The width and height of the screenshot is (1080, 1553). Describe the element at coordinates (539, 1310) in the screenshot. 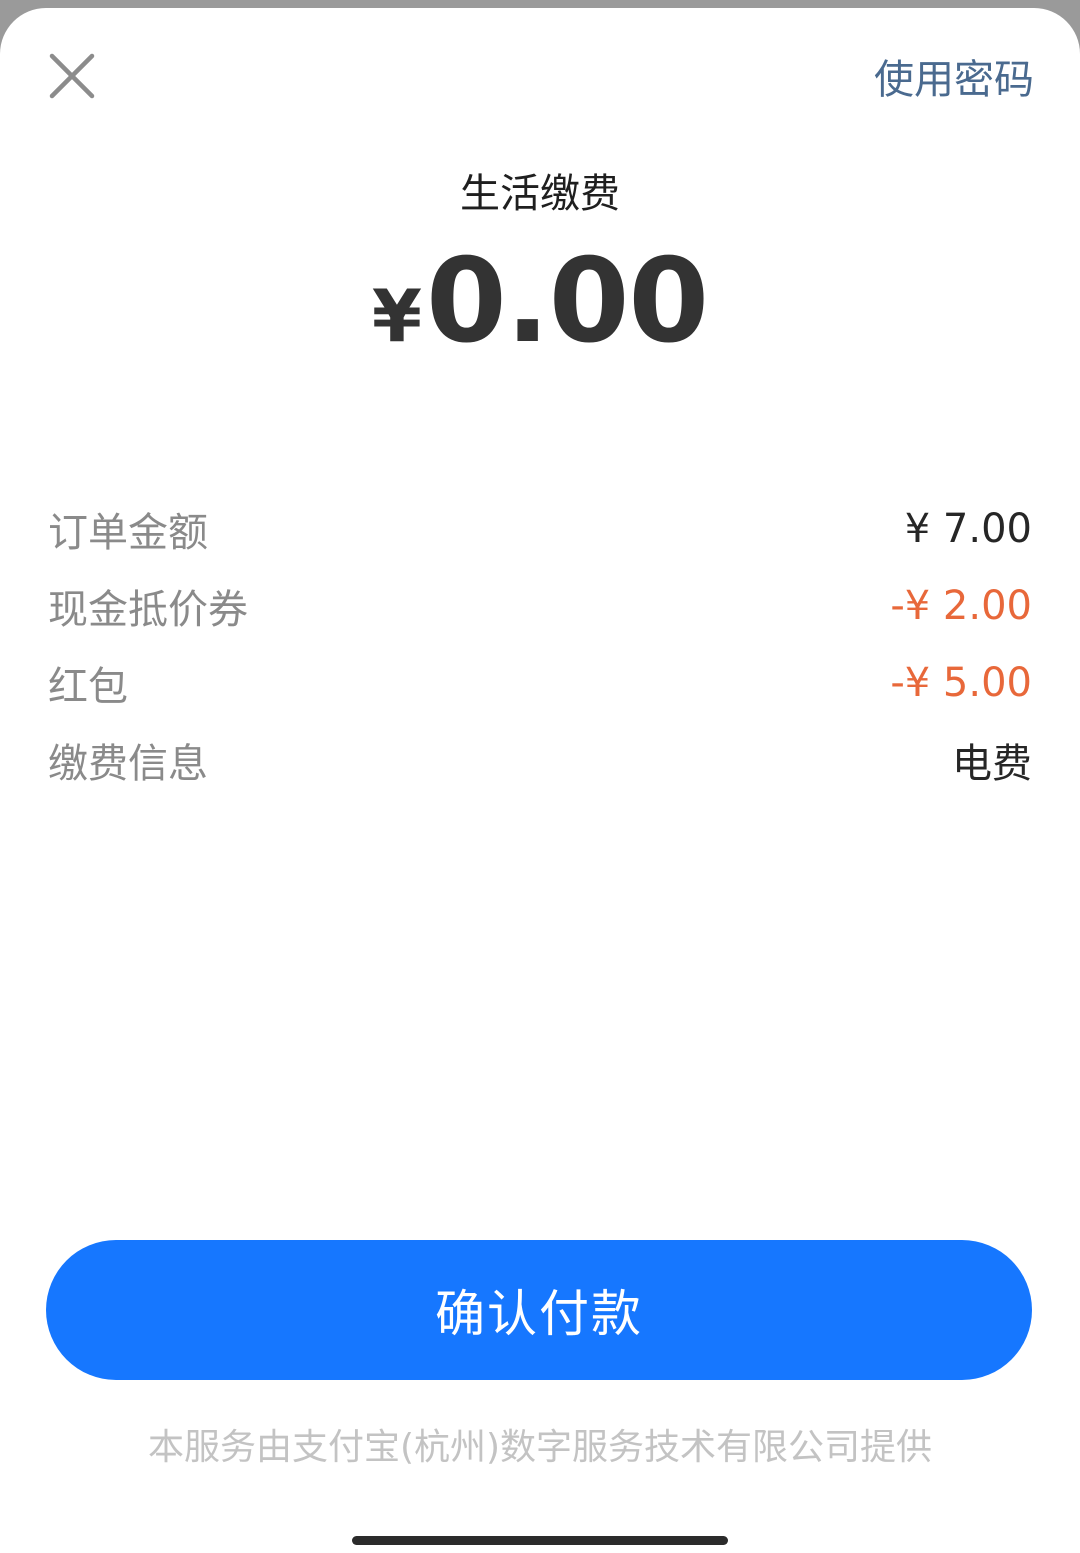

I see `confirm-payment-button: 确认付款` at that location.